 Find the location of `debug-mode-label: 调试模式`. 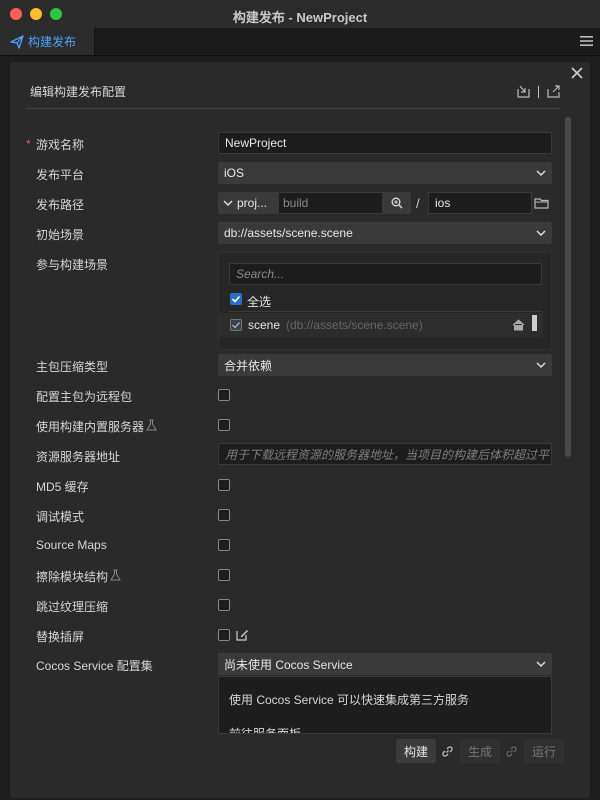

debug-mode-label: 调试模式 is located at coordinates (60, 517).